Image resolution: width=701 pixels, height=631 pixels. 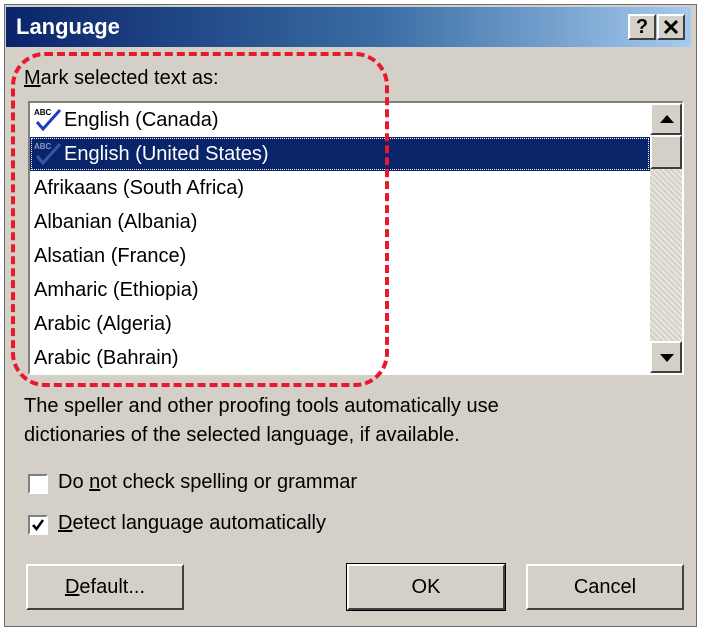 I want to click on language-label: Amharic (Ethiopia), so click(x=116, y=290).